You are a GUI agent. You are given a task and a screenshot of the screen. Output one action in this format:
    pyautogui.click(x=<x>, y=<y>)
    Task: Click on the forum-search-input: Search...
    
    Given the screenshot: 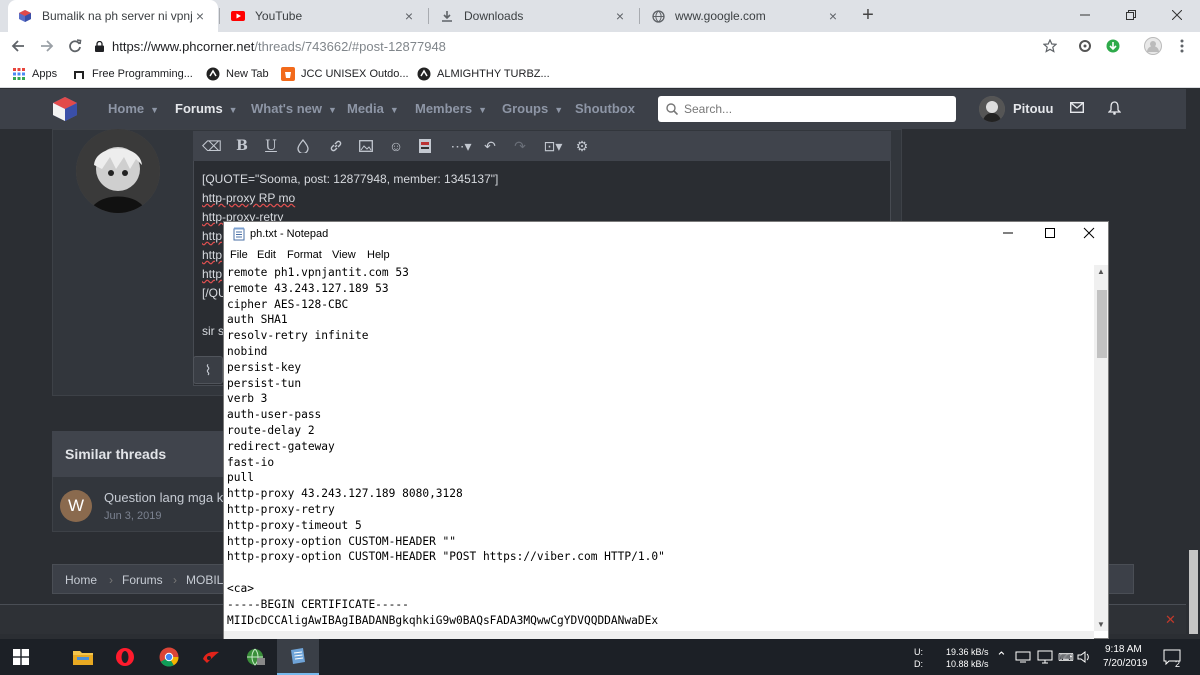 What is the action you would take?
    pyautogui.click(x=807, y=109)
    